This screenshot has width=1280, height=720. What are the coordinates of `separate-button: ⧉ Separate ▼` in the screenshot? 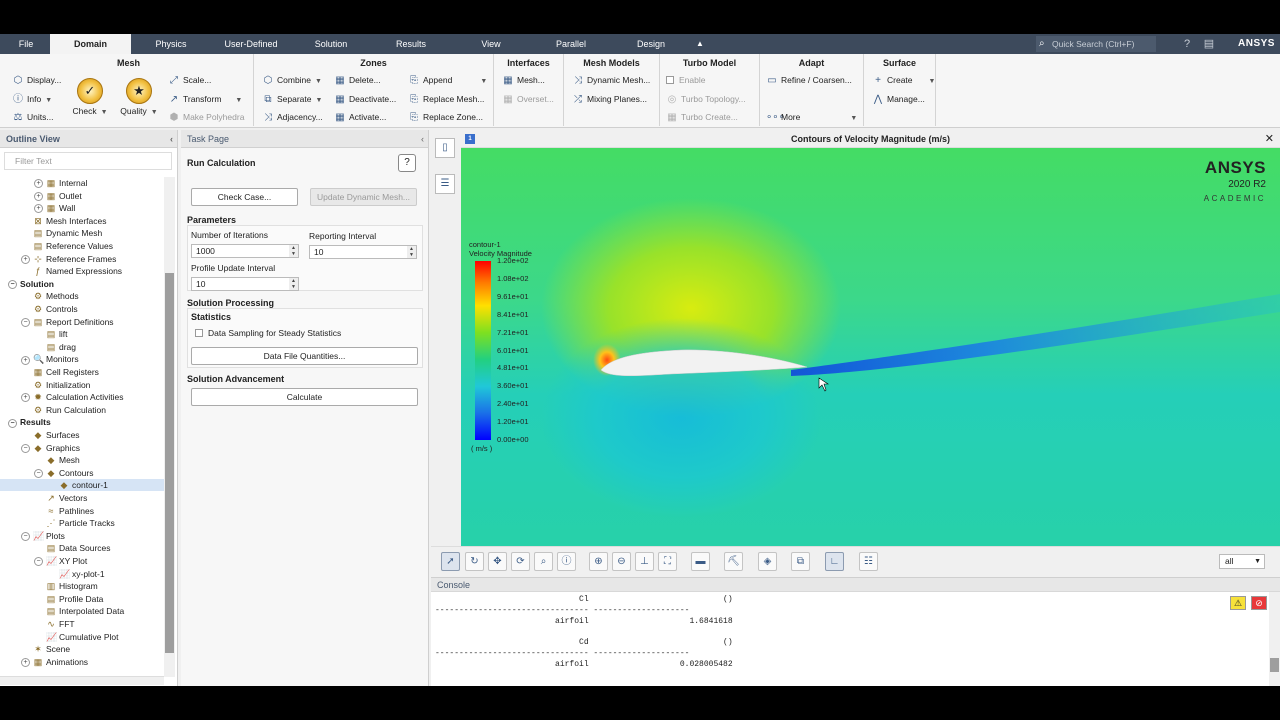 It's located at (292, 99).